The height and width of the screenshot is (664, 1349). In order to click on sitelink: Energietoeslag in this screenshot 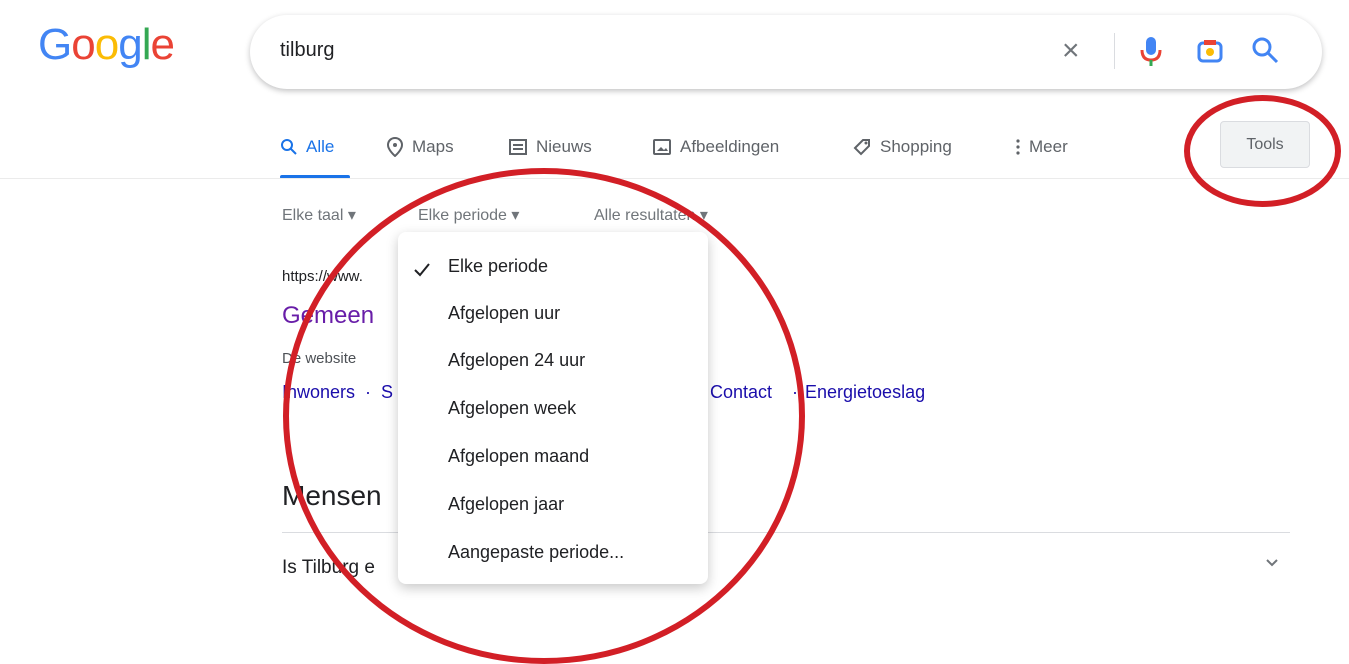, I will do `click(865, 392)`.